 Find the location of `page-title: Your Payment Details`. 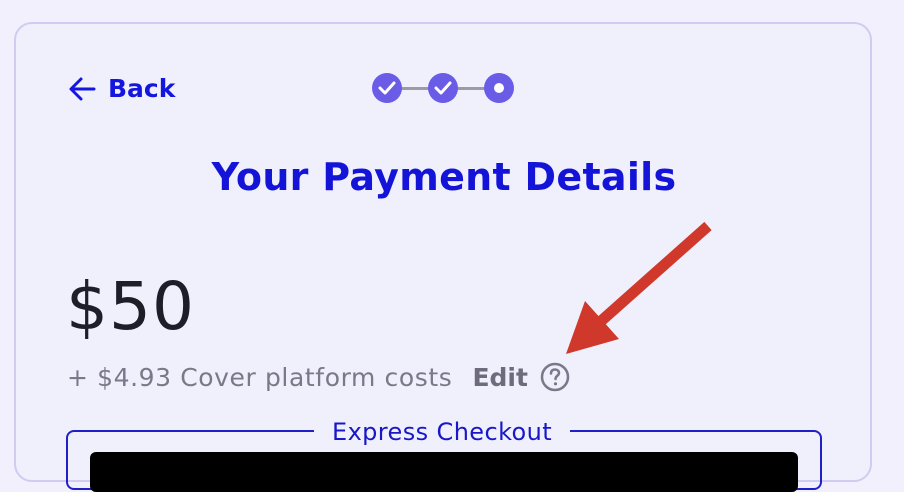

page-title: Your Payment Details is located at coordinates (444, 177).